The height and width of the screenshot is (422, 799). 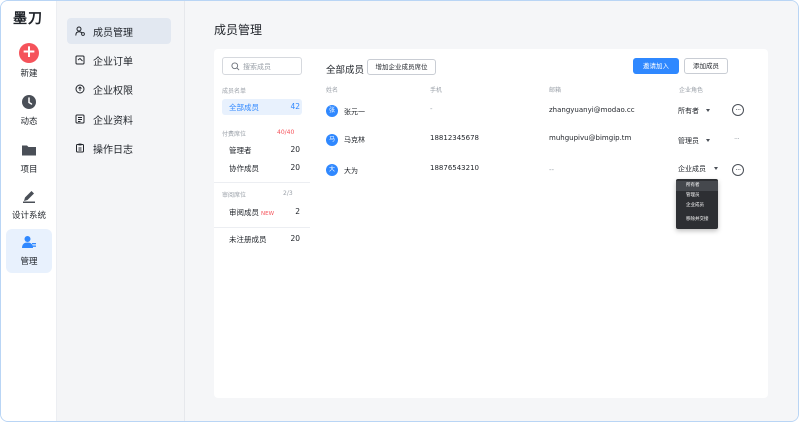 What do you see at coordinates (268, 214) in the screenshot?
I see `new-badge: NEW` at bounding box center [268, 214].